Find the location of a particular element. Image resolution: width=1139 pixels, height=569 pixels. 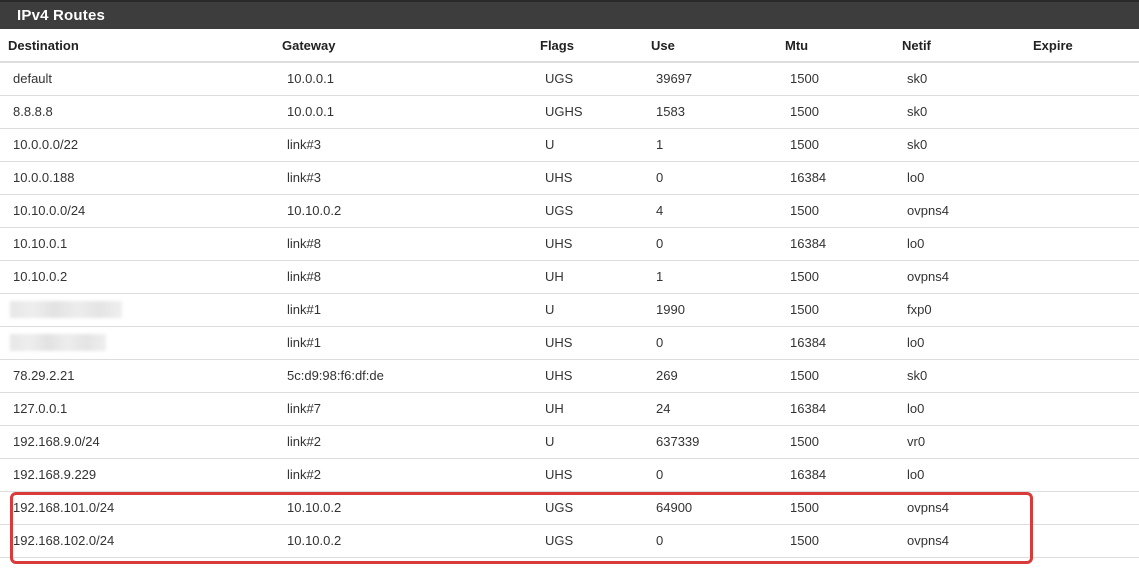

table-row: 10.10.0.0/24 10.10.0.2 UGS 4 1500 ovpns4 is located at coordinates (569, 211).